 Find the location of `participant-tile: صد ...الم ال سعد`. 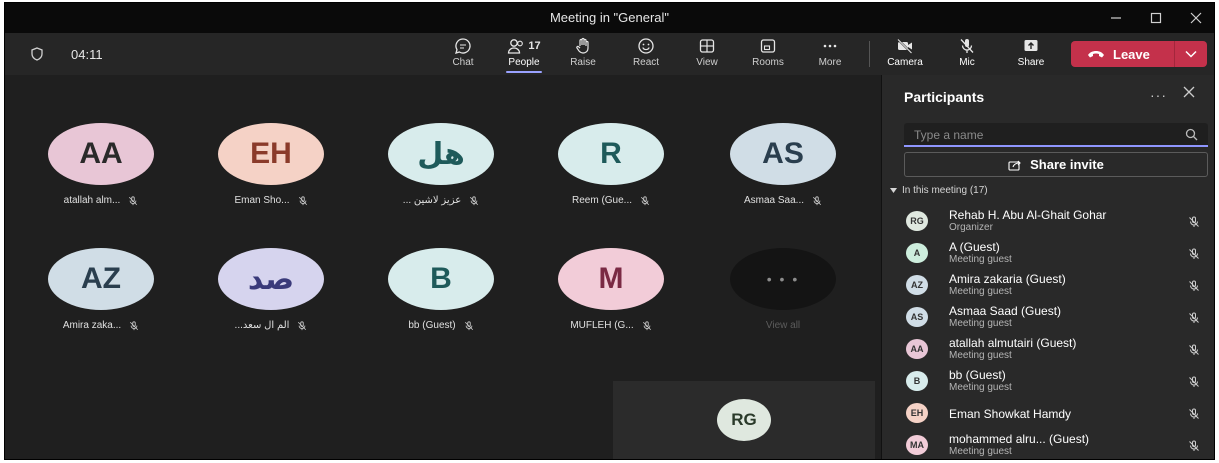

participant-tile: صد ...الم ال سعد is located at coordinates (271, 289).